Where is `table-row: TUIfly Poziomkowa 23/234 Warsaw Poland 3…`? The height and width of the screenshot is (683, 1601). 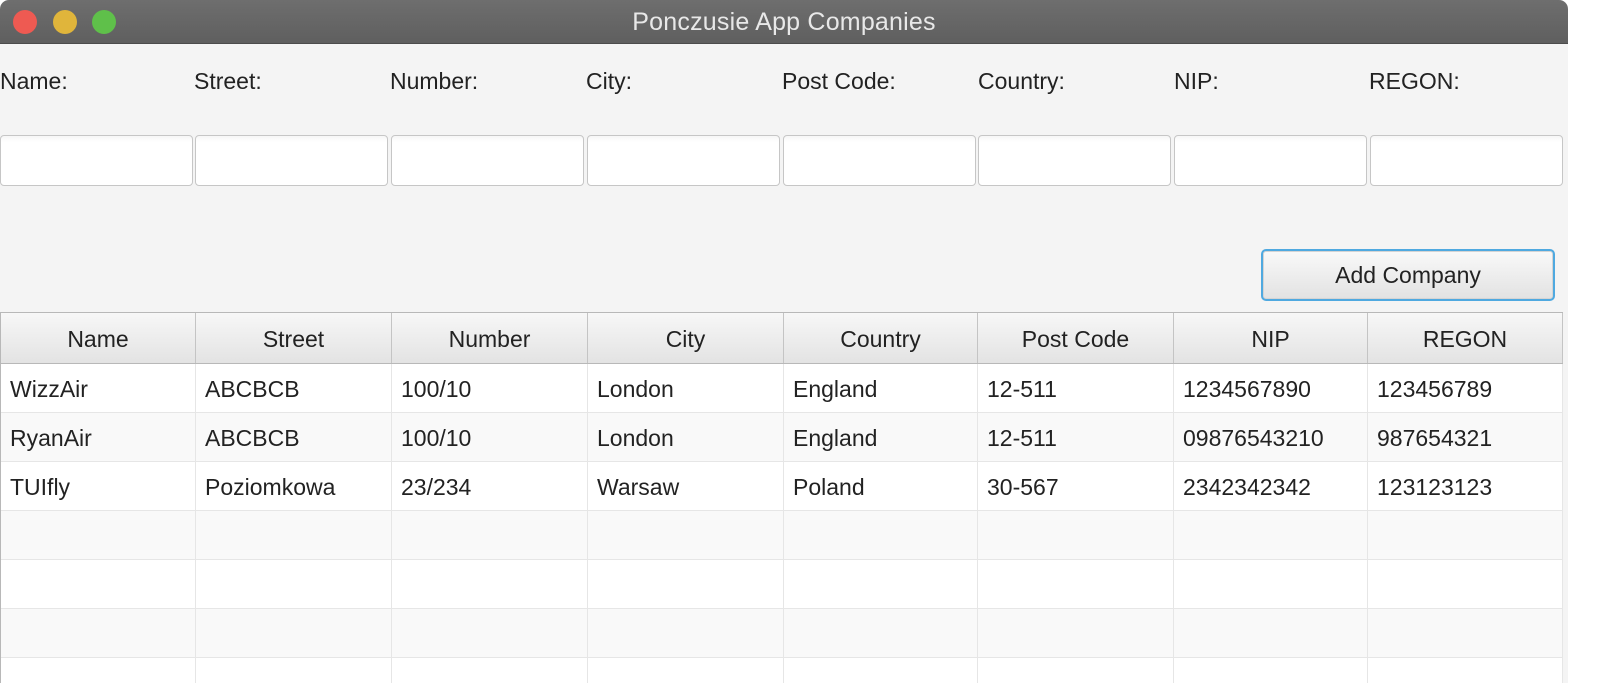
table-row: TUIfly Poziomkowa 23/234 Warsaw Poland 3… is located at coordinates (782, 486).